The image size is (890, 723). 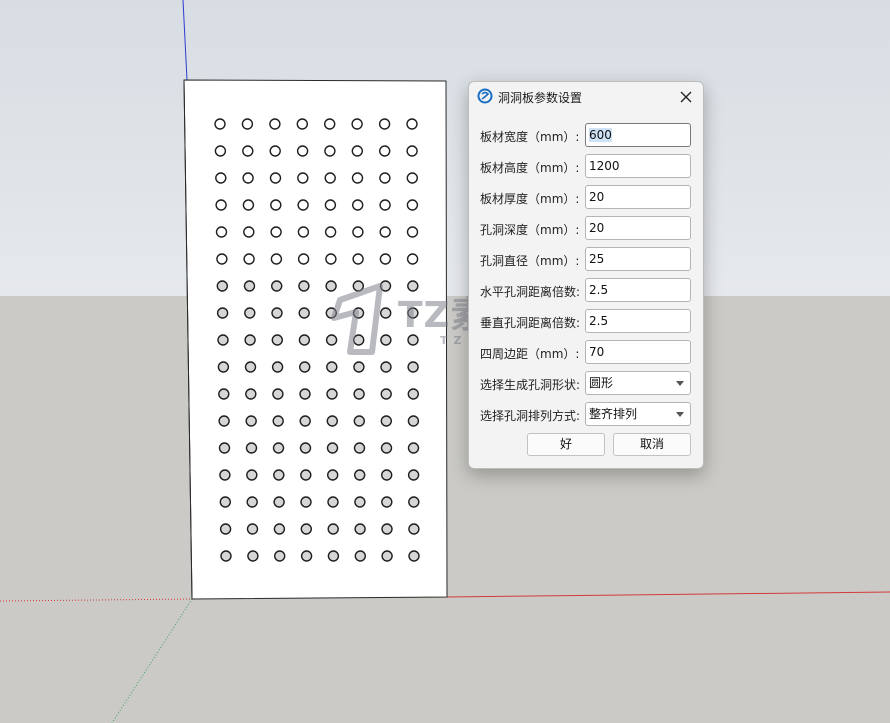 What do you see at coordinates (652, 444) in the screenshot?
I see `cancel-button: 取消` at bounding box center [652, 444].